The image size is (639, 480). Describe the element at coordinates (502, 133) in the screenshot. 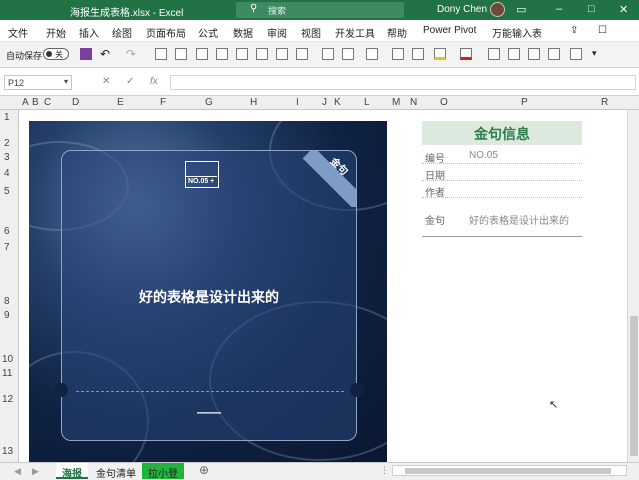

I see `info-title: 金句信息` at that location.